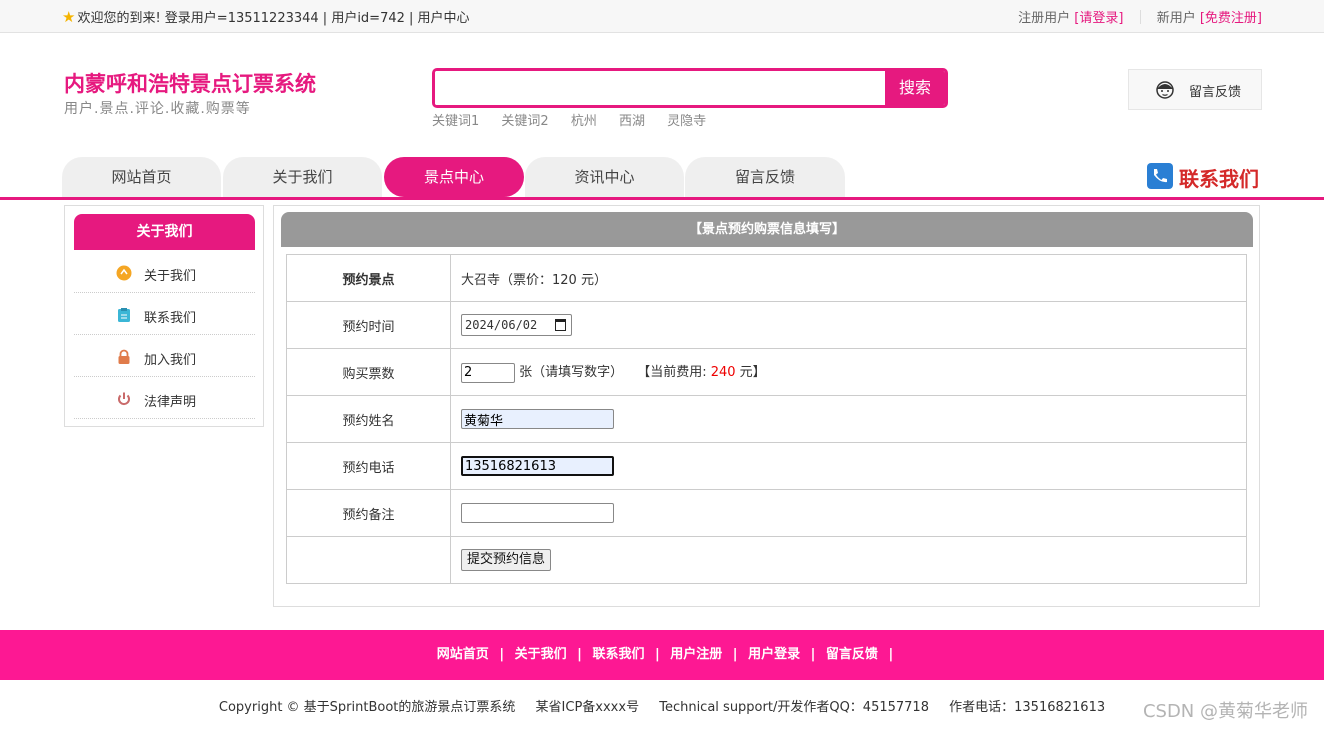  I want to click on copyright-text: Copyright © 基于SprintBoot的旅游景点订票系统, so click(367, 707).